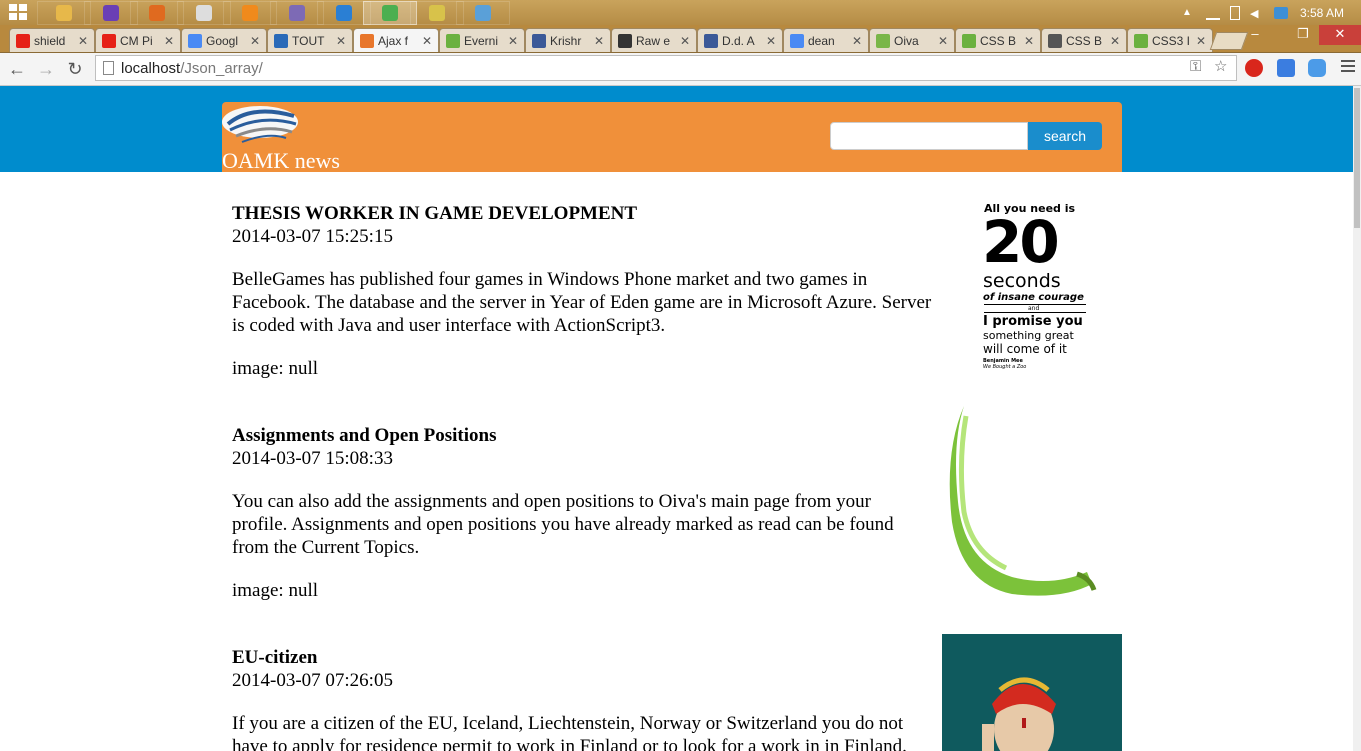  What do you see at coordinates (108, 68) in the screenshot?
I see `page-icon` at bounding box center [108, 68].